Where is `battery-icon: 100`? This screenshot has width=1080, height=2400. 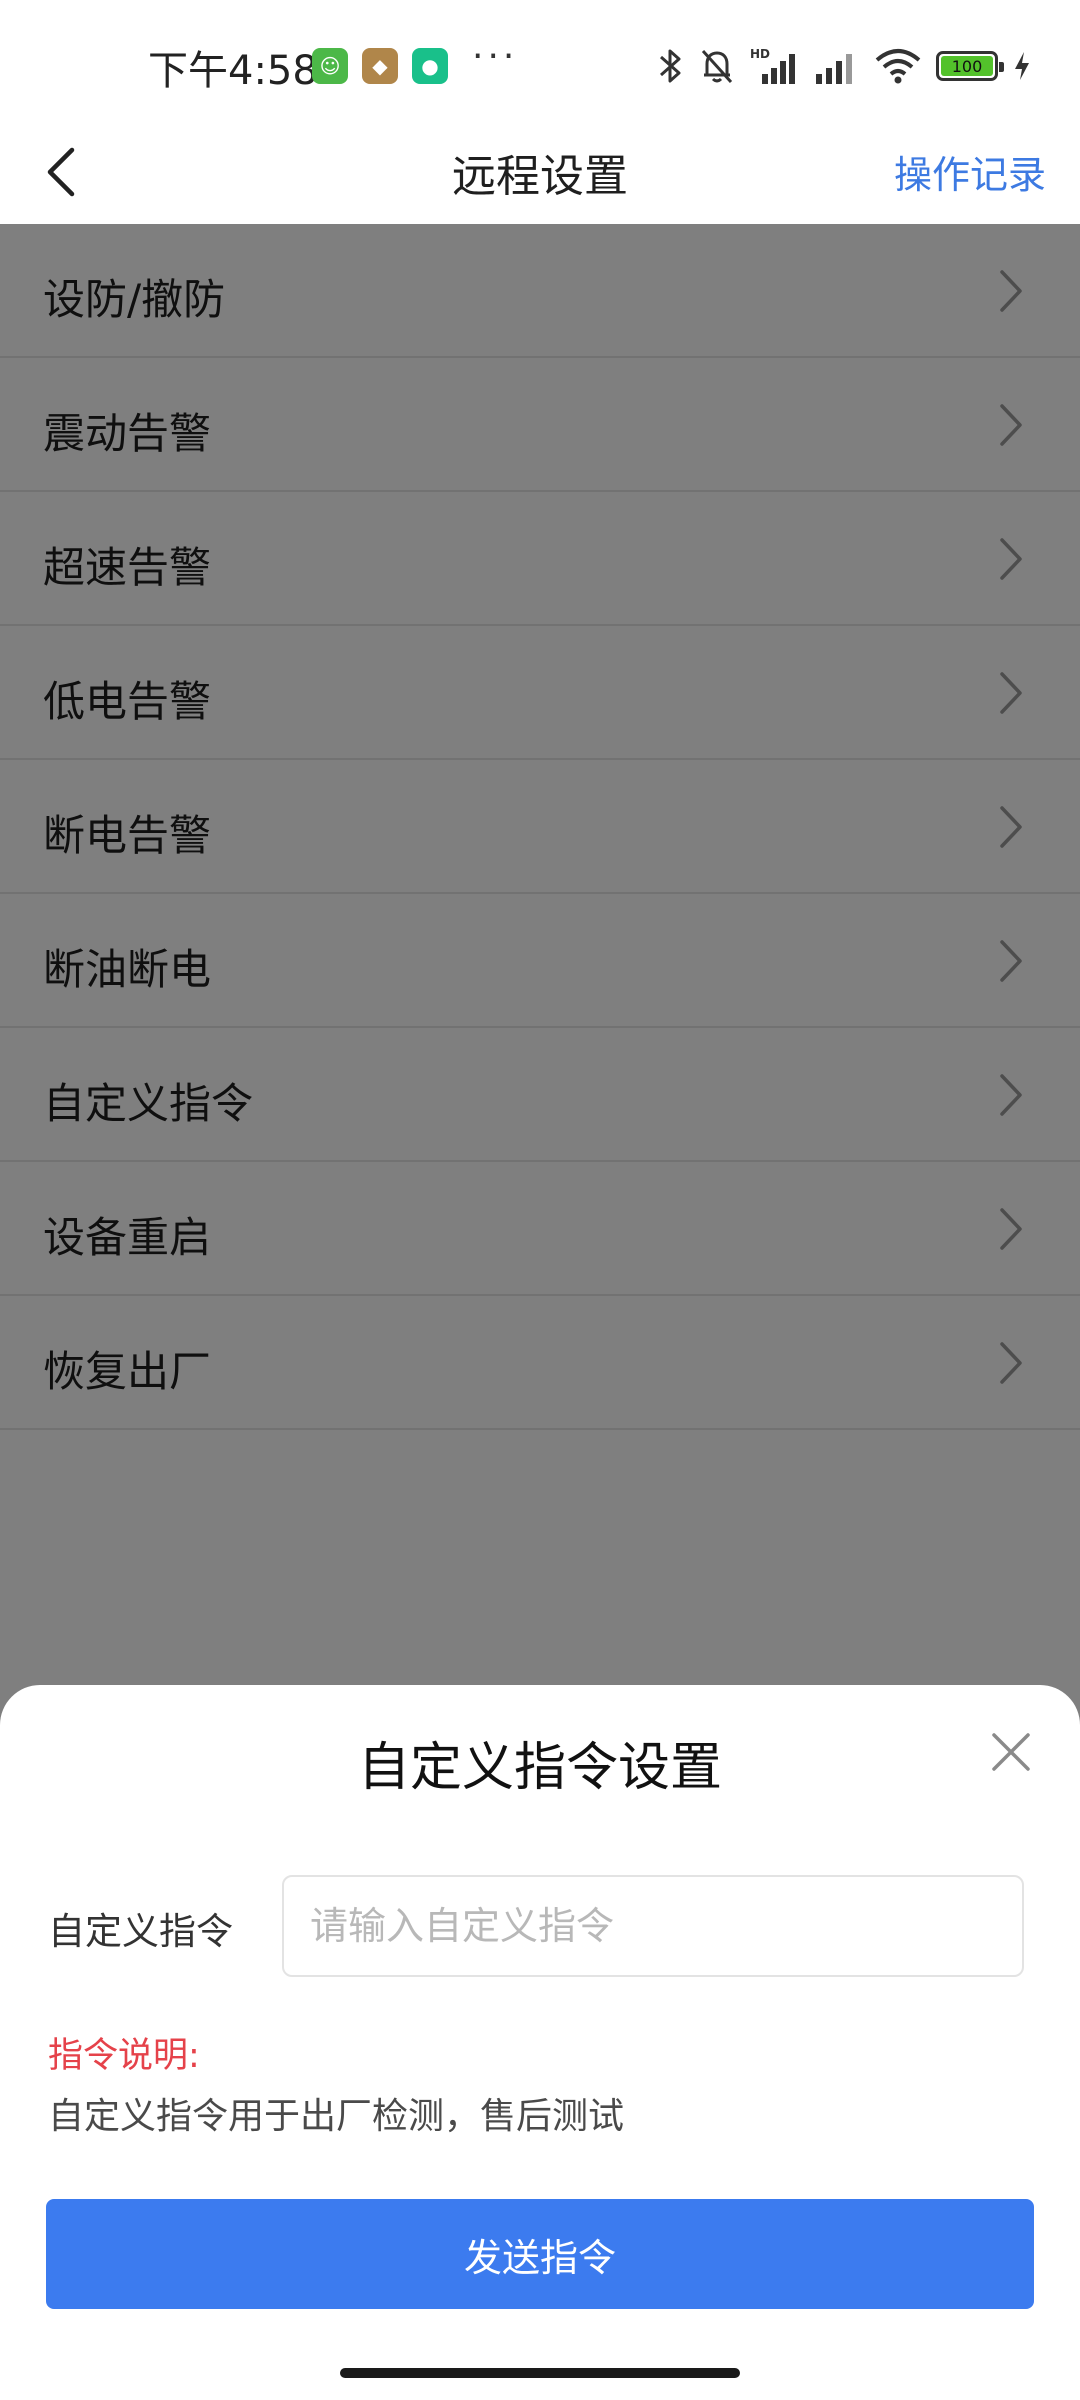 battery-icon: 100 is located at coordinates (970, 66).